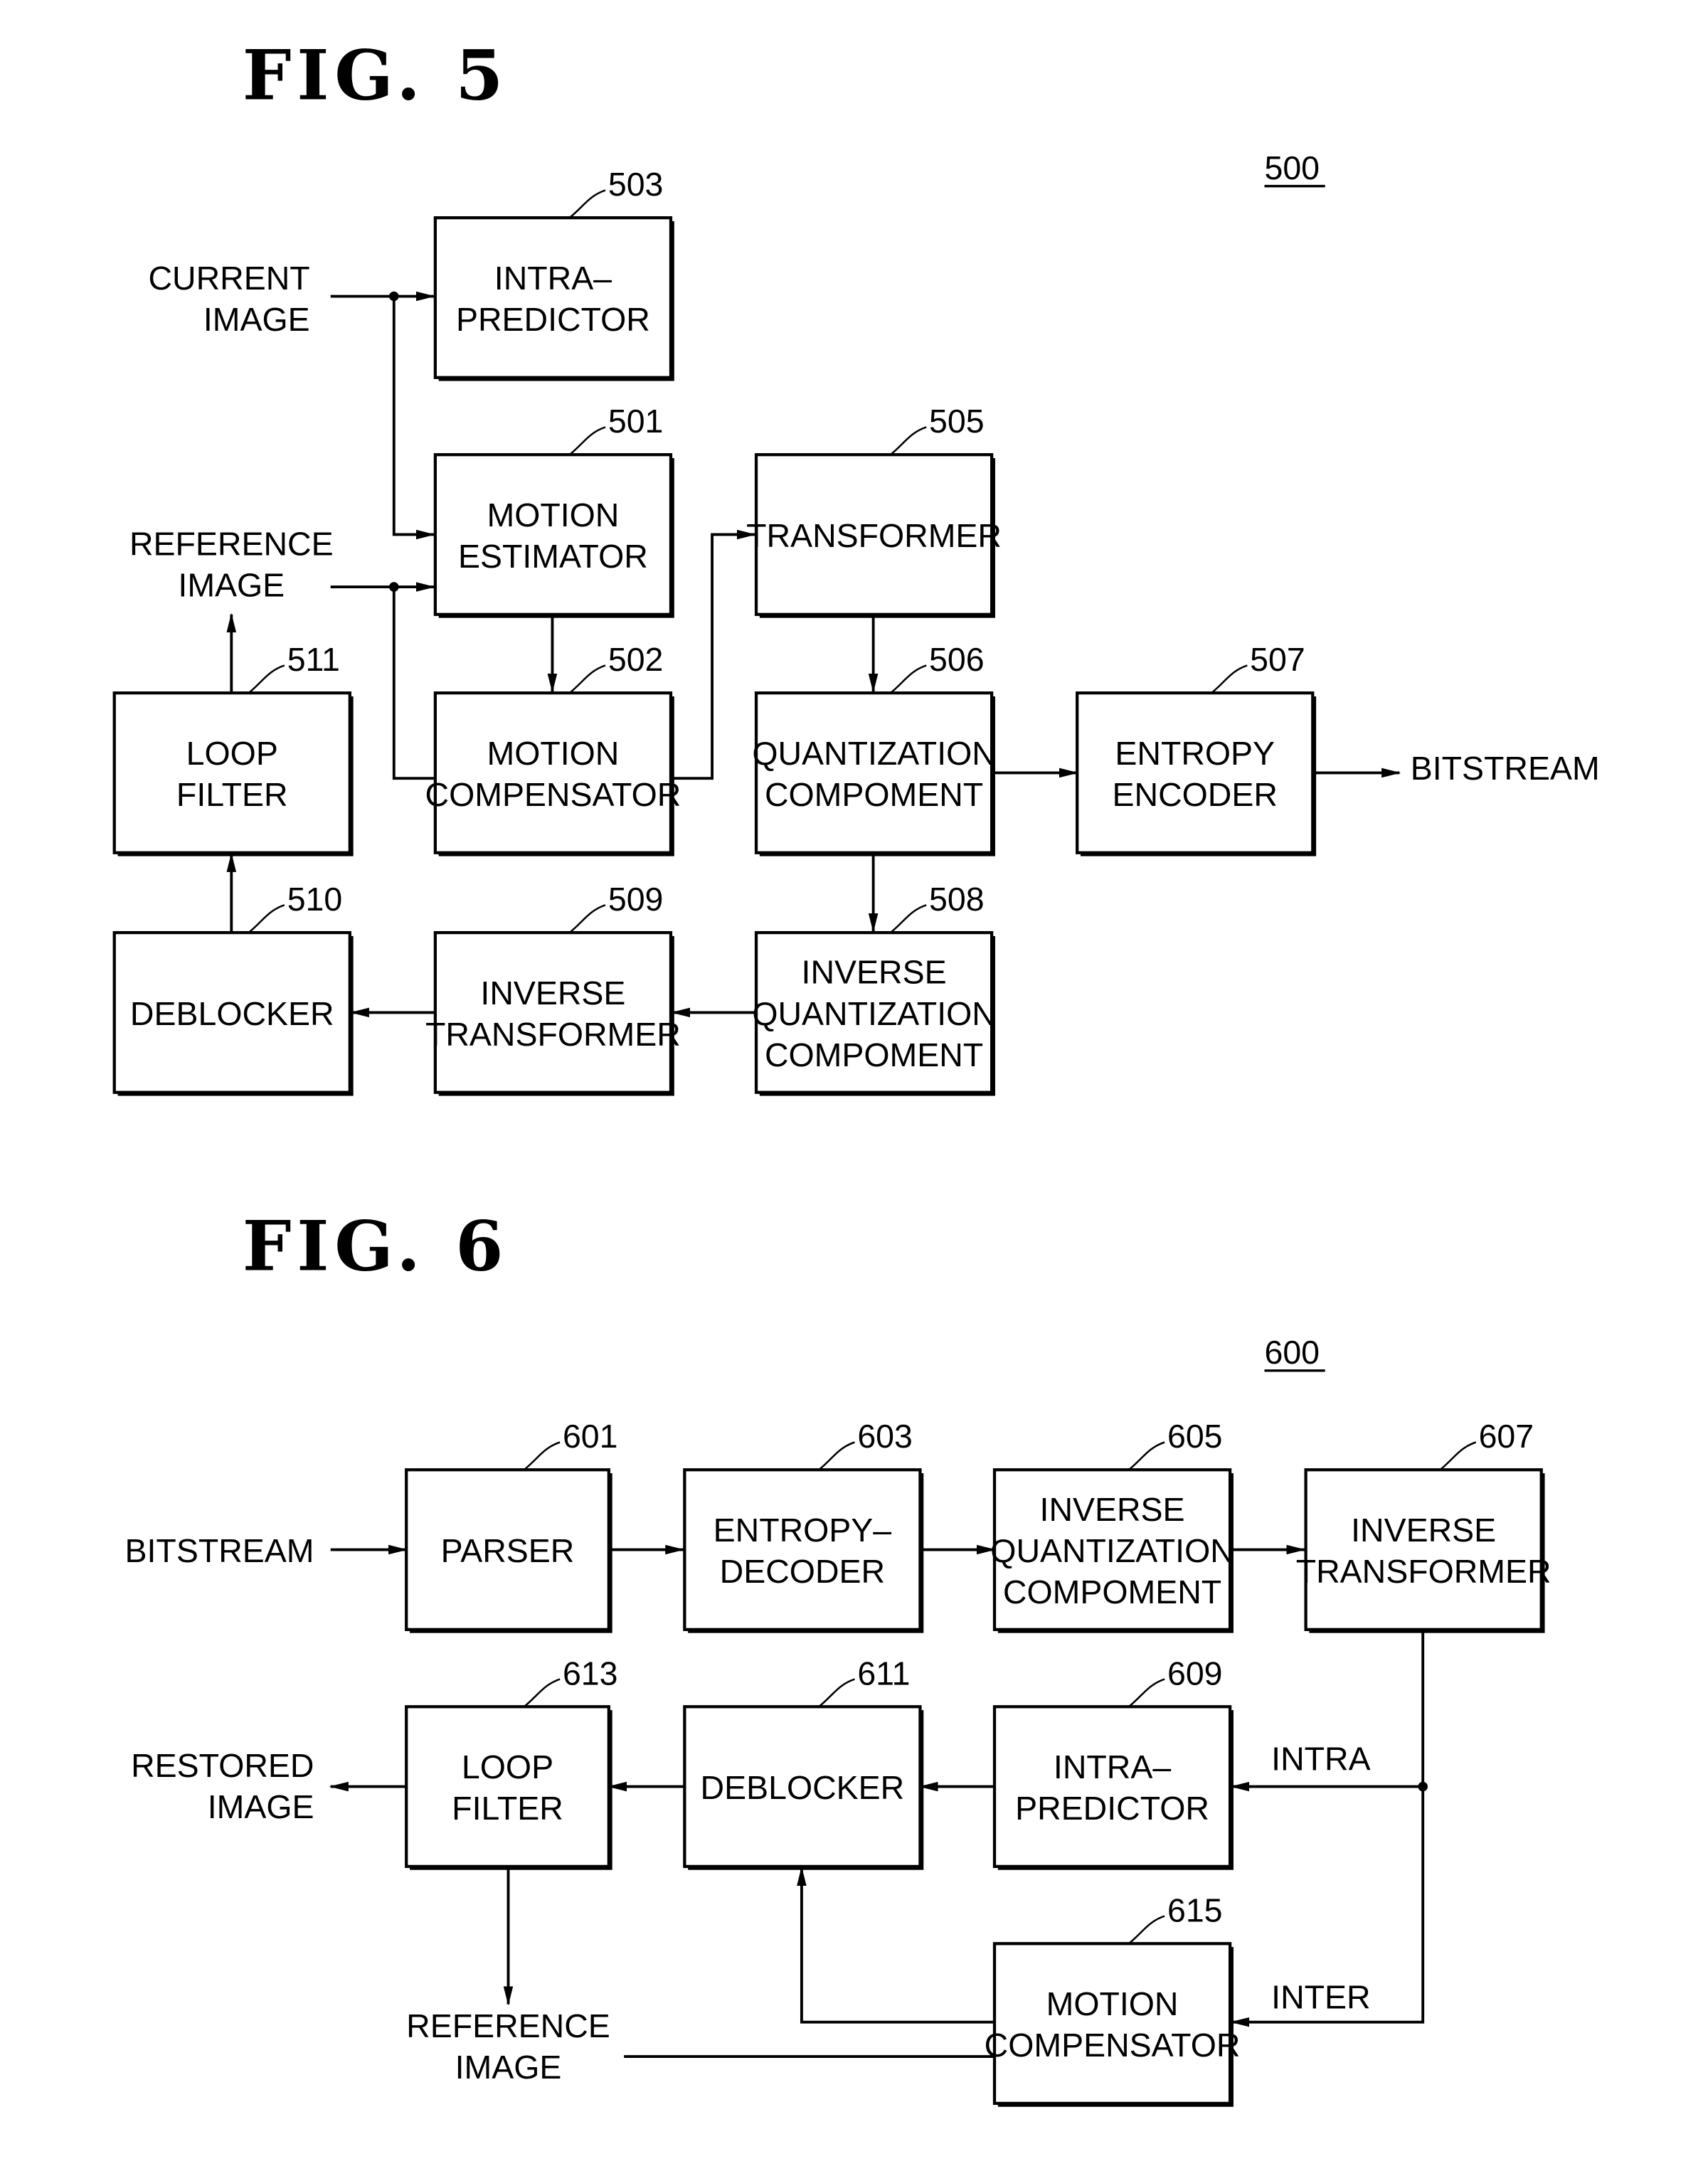 The image size is (1708, 2171). I want to click on block-reference-number: 506, so click(957, 659).